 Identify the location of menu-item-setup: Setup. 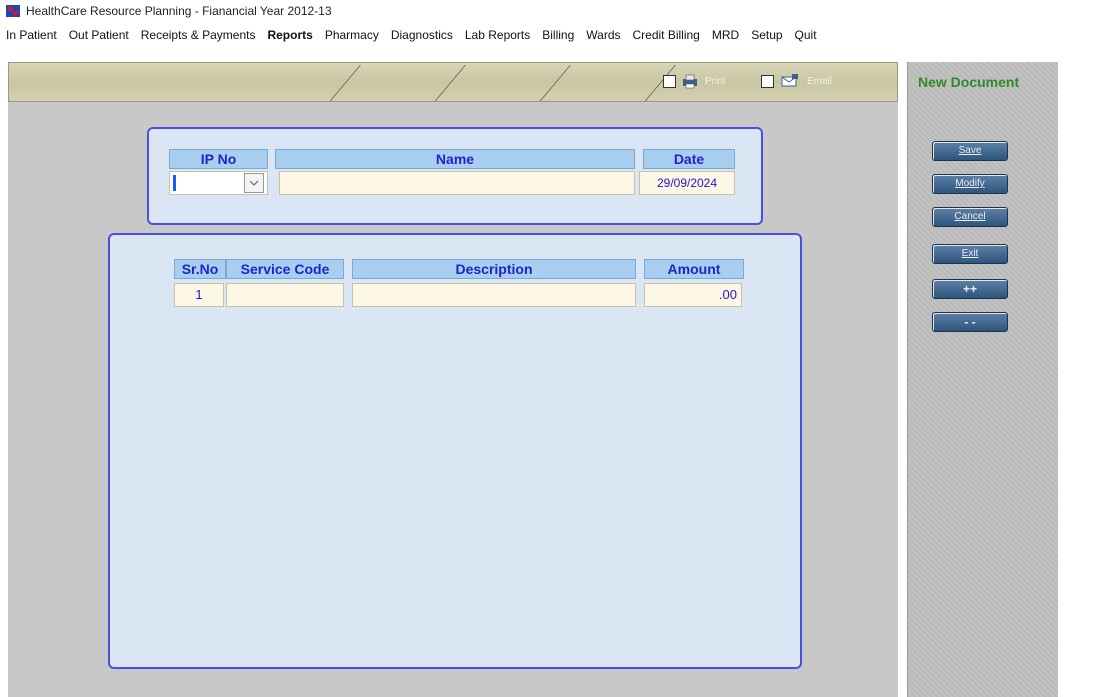
(766, 35).